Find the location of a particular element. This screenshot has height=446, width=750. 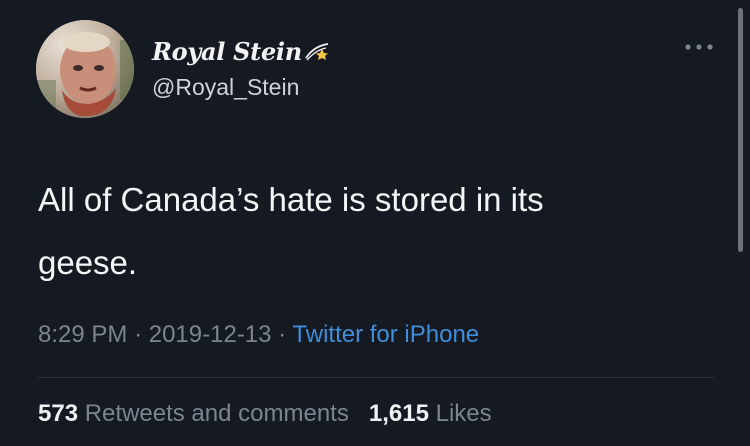

divider is located at coordinates (376, 377).